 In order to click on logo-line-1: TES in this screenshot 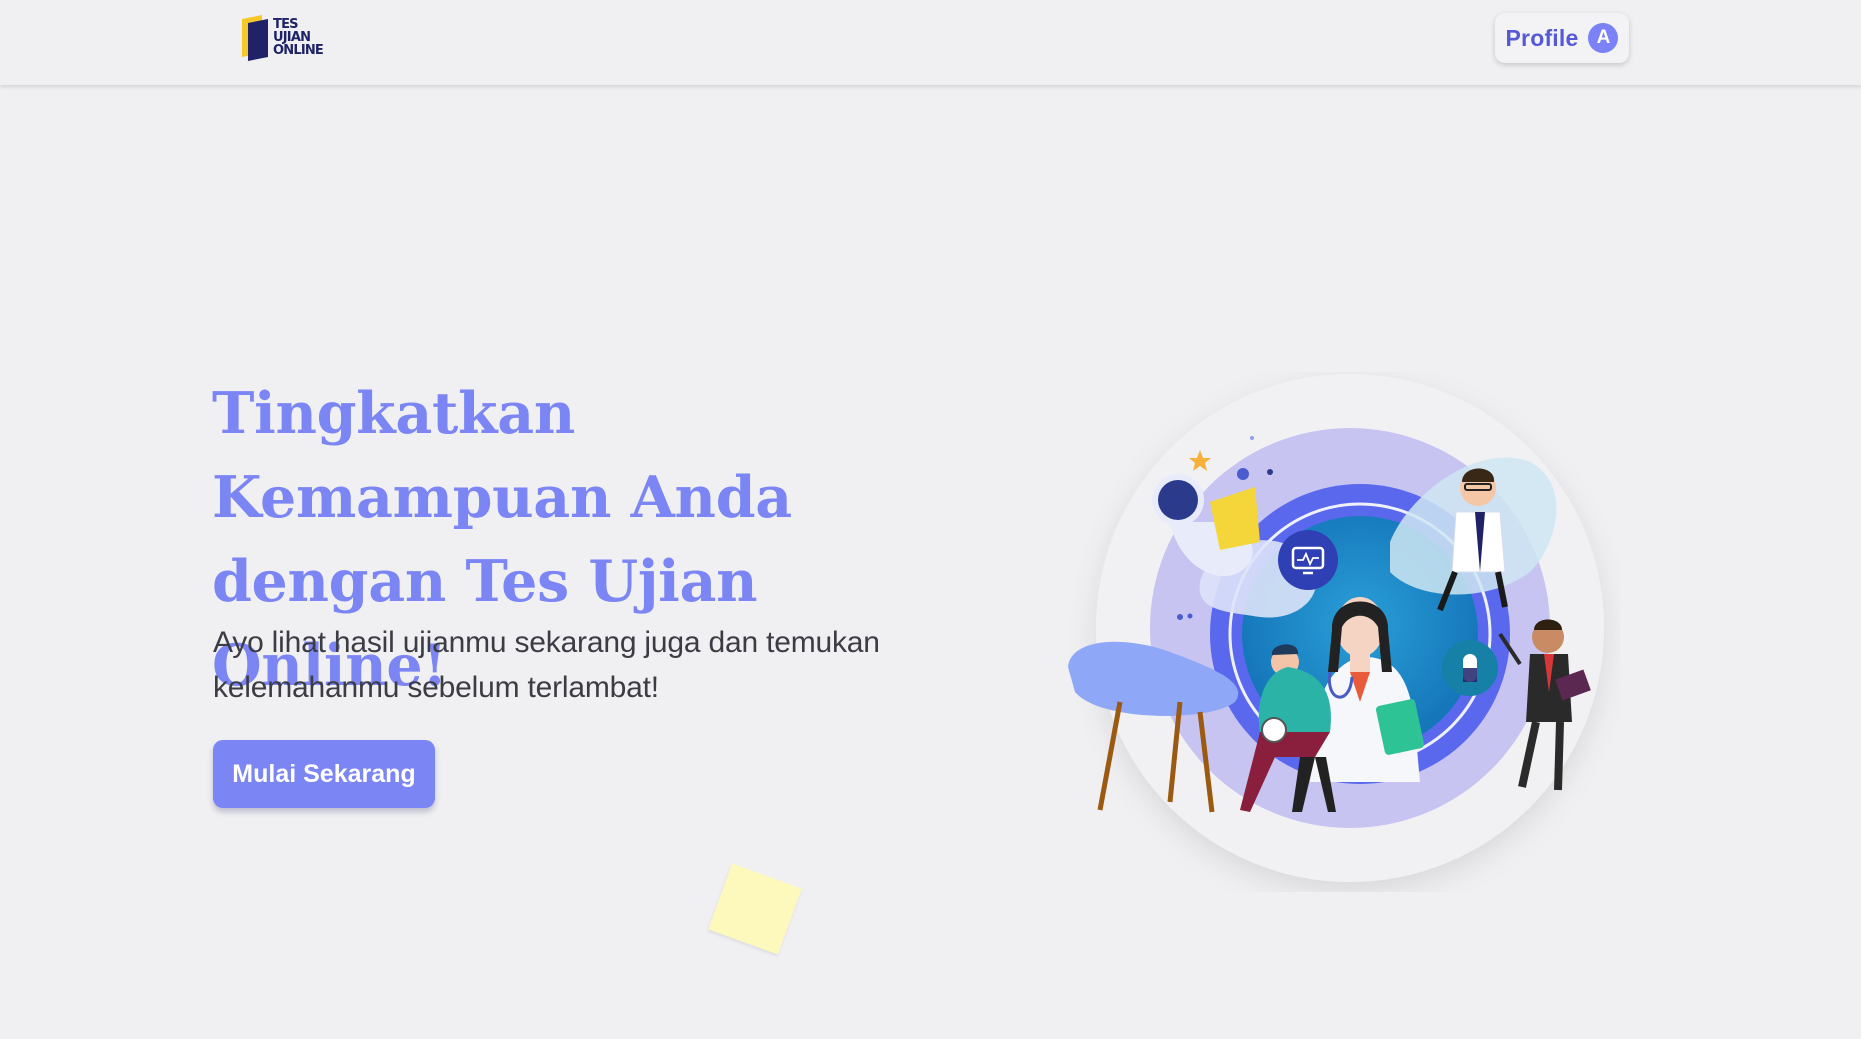, I will do `click(286, 24)`.